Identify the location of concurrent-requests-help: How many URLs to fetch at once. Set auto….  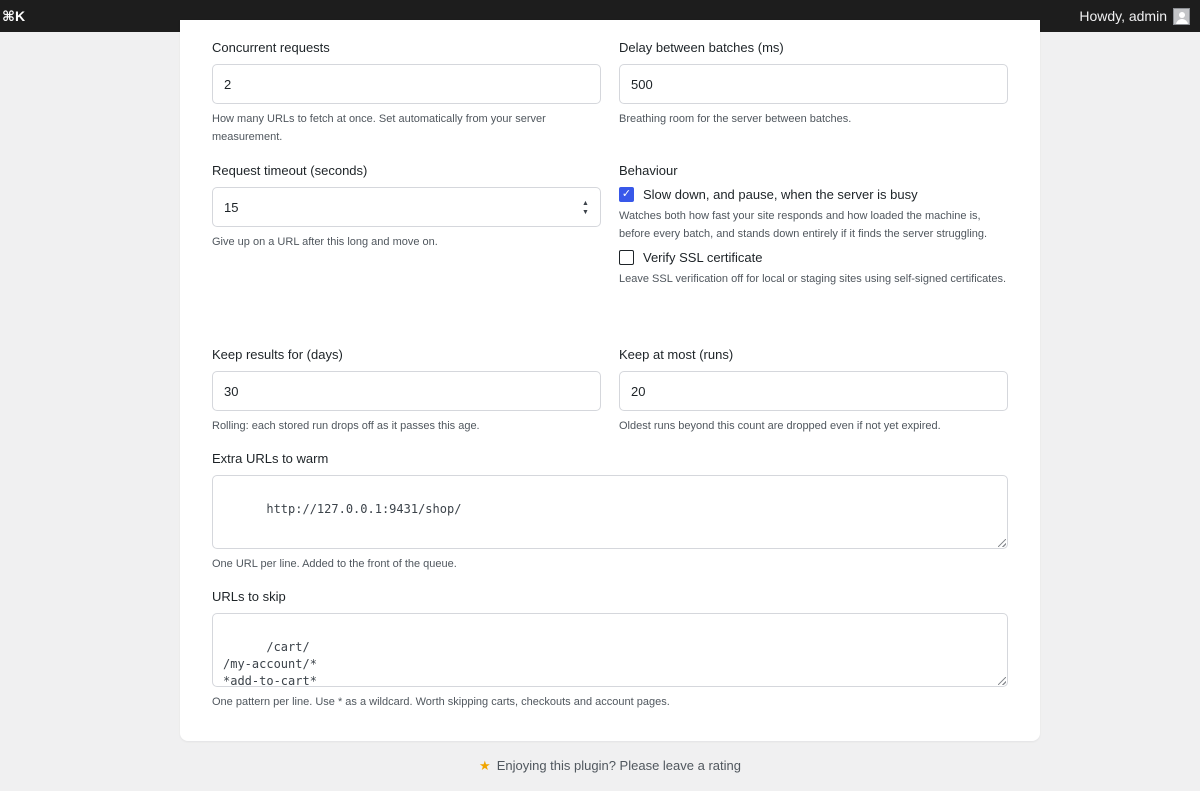
(379, 128).